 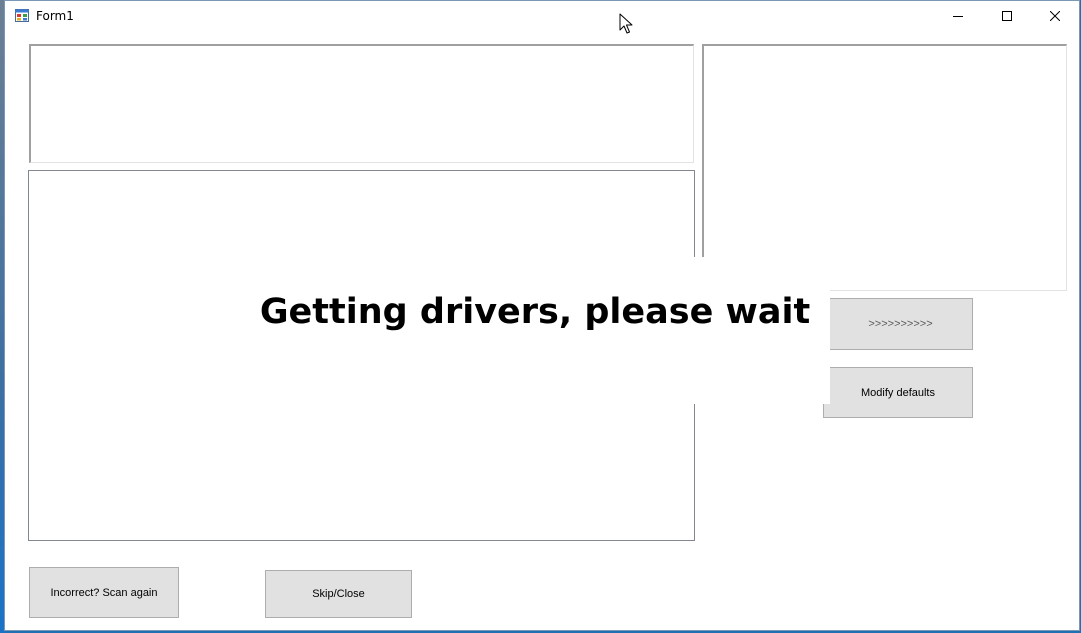 I want to click on maximize-button, so click(x=1007, y=16).